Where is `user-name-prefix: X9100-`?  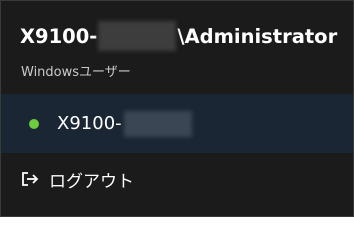 user-name-prefix: X9100- is located at coordinates (59, 36).